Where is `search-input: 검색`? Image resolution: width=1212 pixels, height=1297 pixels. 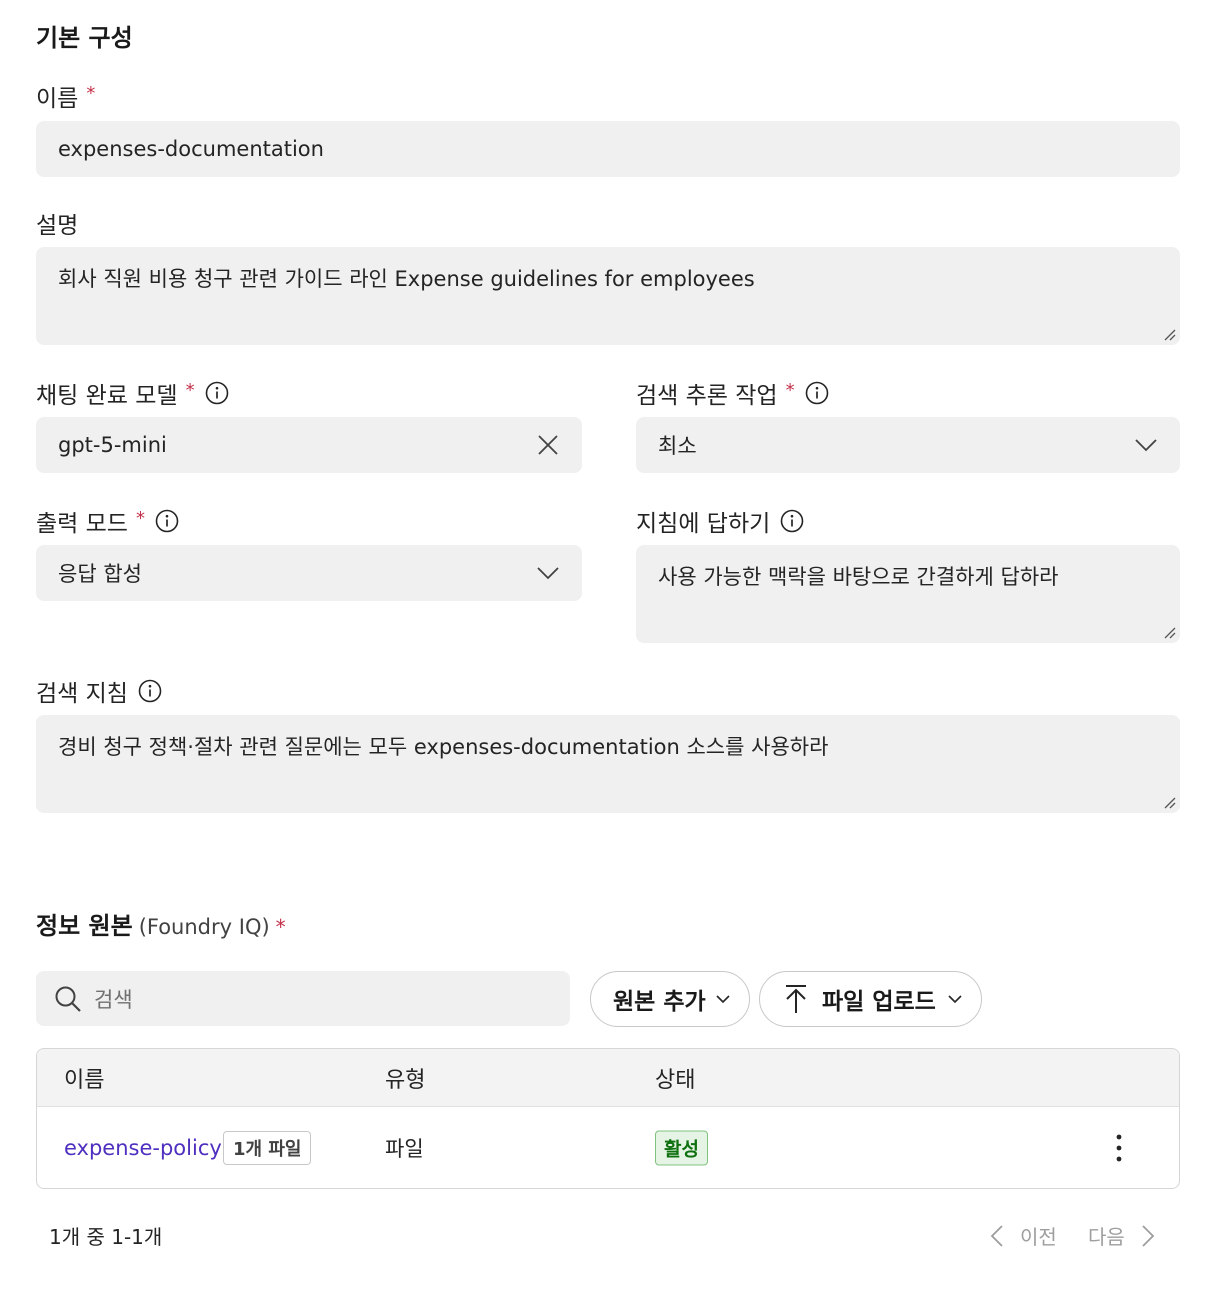
search-input: 검색 is located at coordinates (303, 998).